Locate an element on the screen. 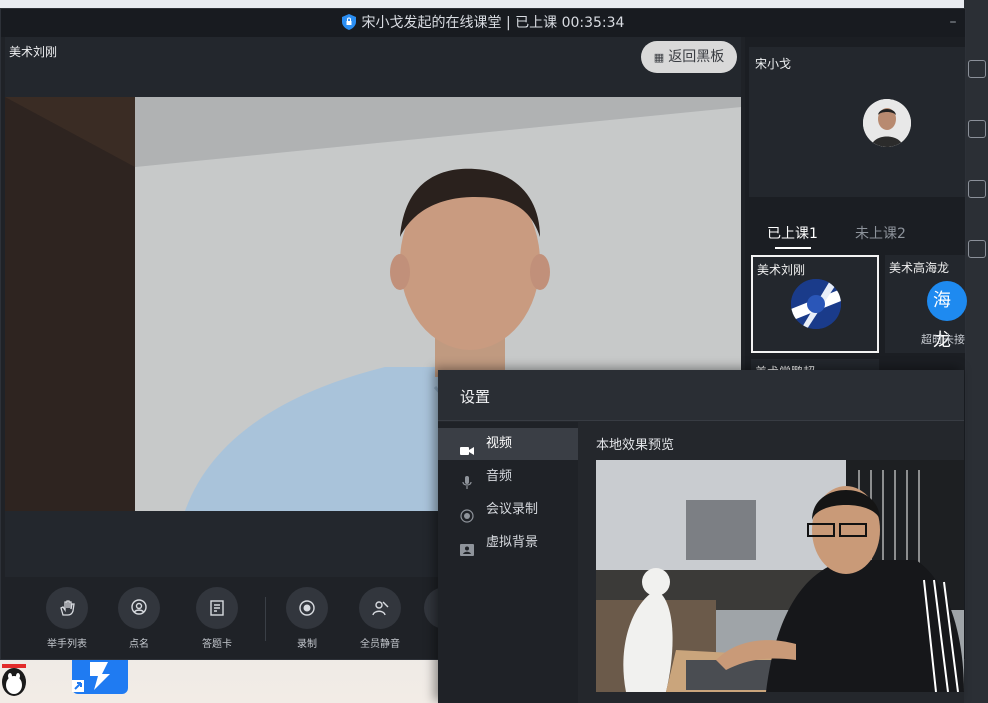  settings-nav: 视频 音频 会议录制 虚拟背景 is located at coordinates (508, 562).